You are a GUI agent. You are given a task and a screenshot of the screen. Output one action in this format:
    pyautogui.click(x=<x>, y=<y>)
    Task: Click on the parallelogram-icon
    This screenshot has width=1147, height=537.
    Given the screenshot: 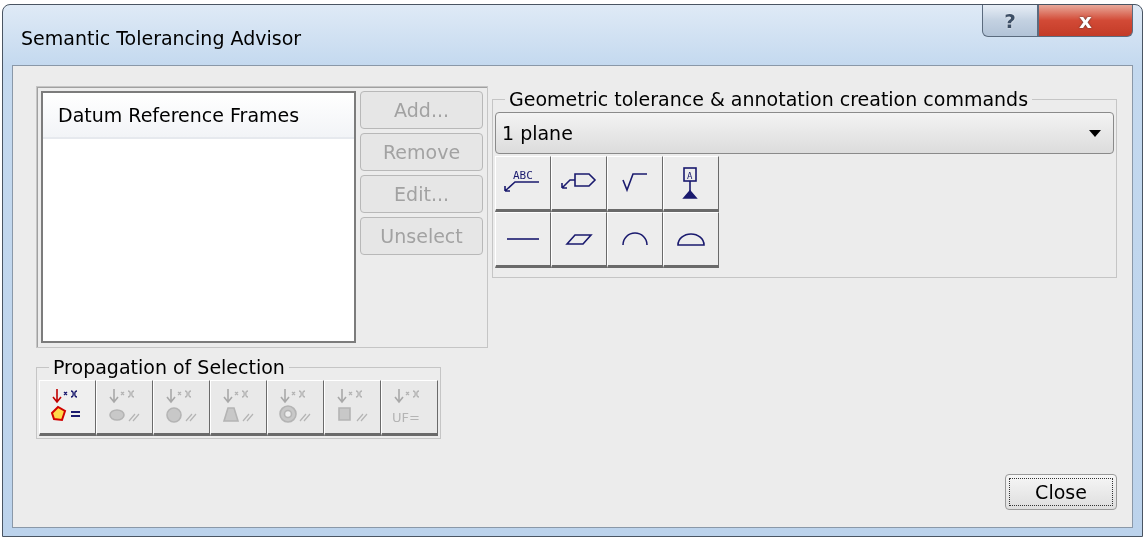 What is the action you would take?
    pyautogui.click(x=579, y=239)
    